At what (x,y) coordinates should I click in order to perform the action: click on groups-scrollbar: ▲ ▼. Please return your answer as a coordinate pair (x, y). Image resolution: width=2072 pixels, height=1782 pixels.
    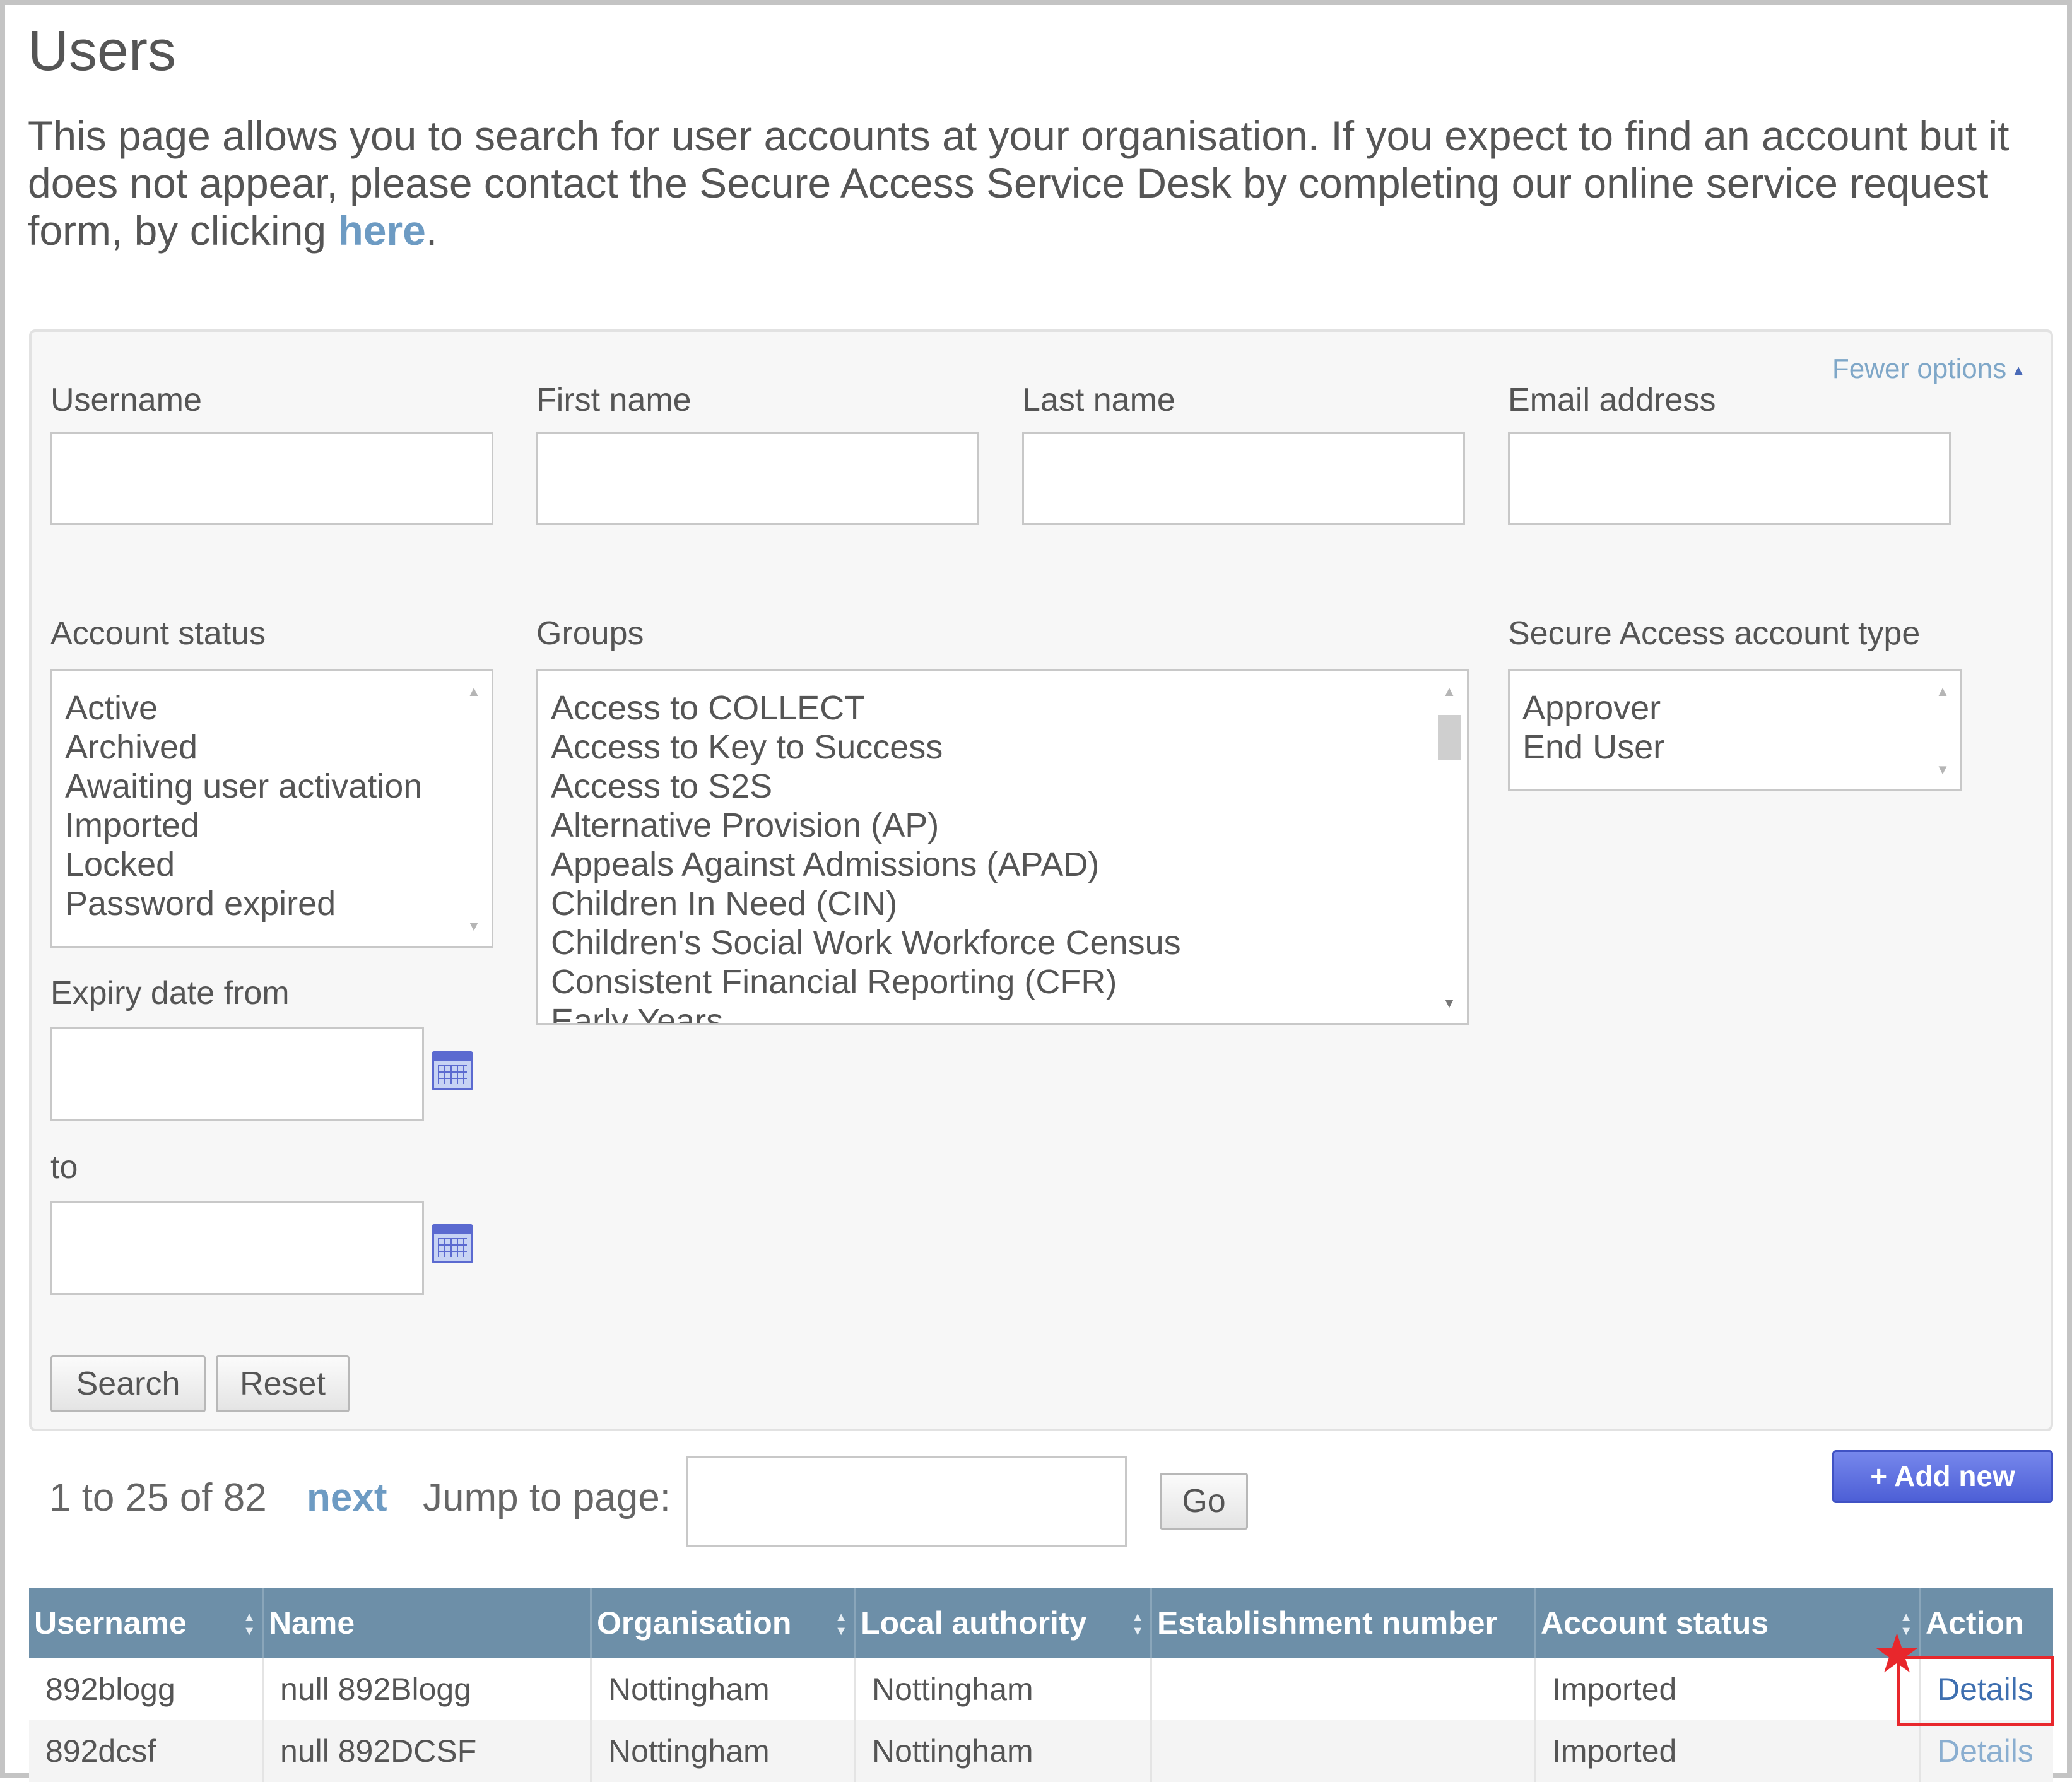
    Looking at the image, I should click on (1449, 847).